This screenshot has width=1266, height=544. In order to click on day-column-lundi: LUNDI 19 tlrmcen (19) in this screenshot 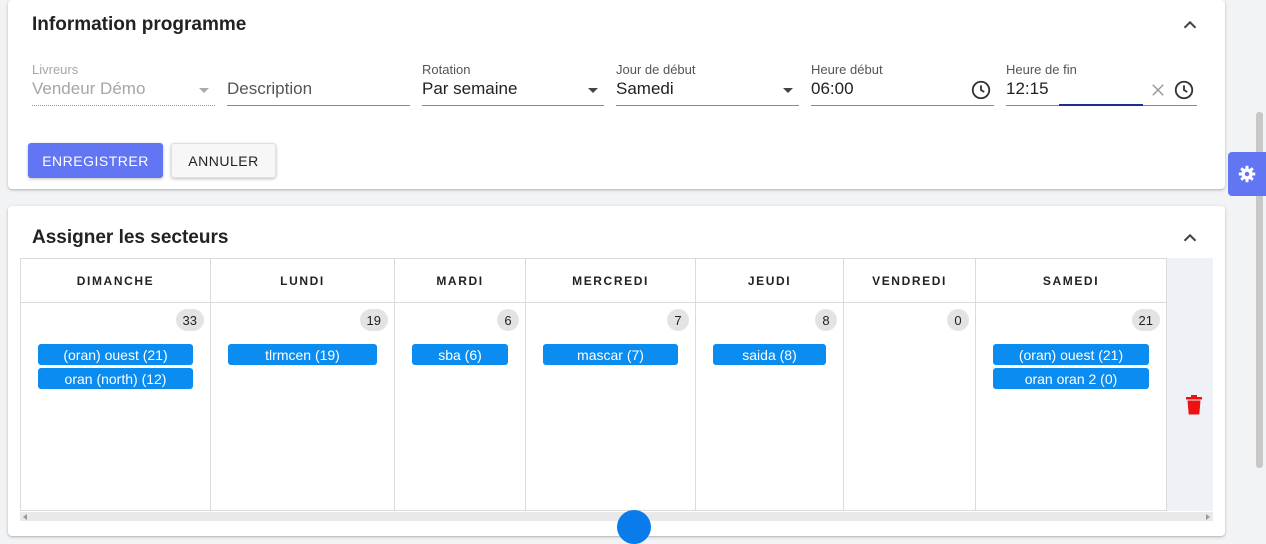, I will do `click(303, 384)`.